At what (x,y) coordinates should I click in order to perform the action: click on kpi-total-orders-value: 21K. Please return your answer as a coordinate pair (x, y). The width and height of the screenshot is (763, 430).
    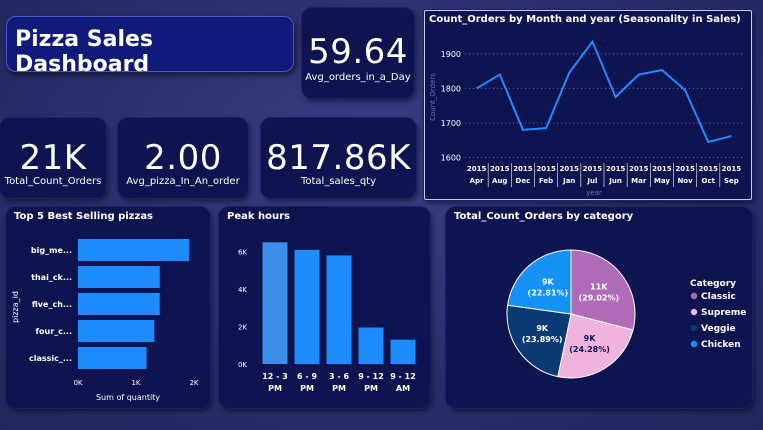
    Looking at the image, I should click on (53, 158).